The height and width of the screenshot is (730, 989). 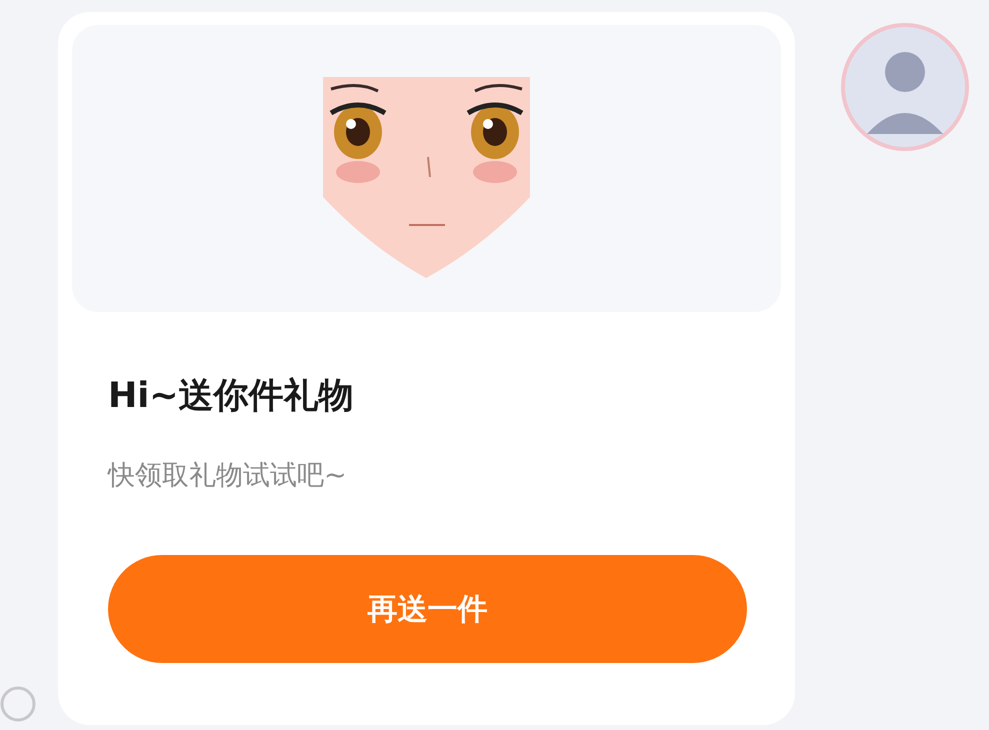 I want to click on card-title: Hi~送你件礼物, so click(x=231, y=396).